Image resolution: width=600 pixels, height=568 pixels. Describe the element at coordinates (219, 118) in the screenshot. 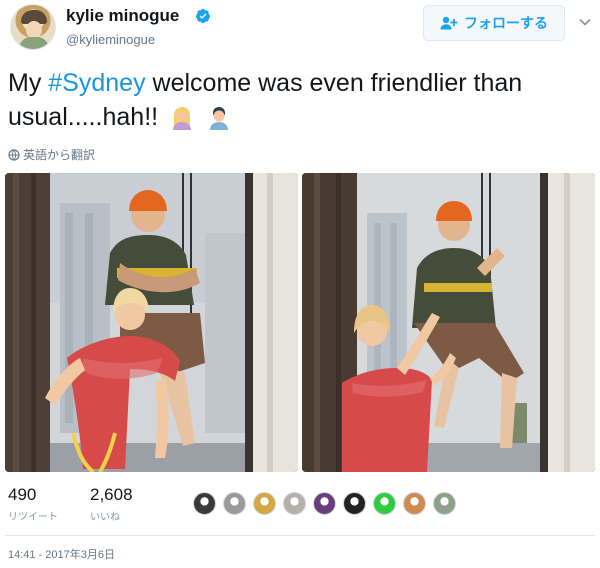

I see `man-emoji-icon` at that location.